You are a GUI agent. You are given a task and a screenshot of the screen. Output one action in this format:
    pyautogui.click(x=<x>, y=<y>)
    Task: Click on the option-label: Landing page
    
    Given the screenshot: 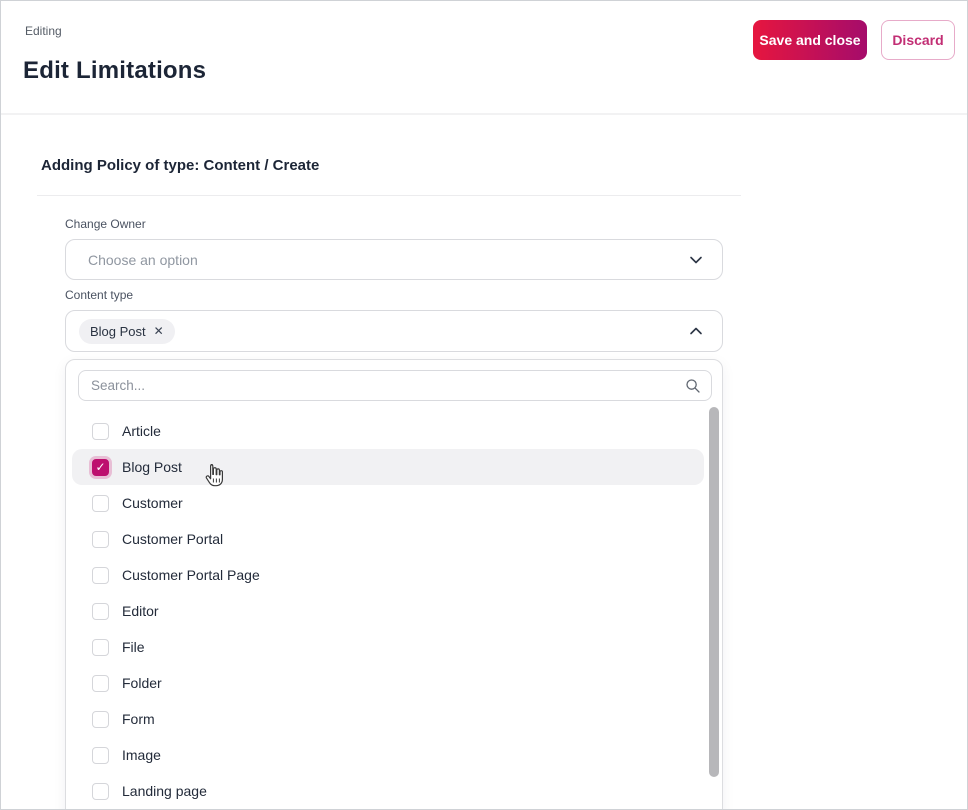 What is the action you would take?
    pyautogui.click(x=164, y=791)
    